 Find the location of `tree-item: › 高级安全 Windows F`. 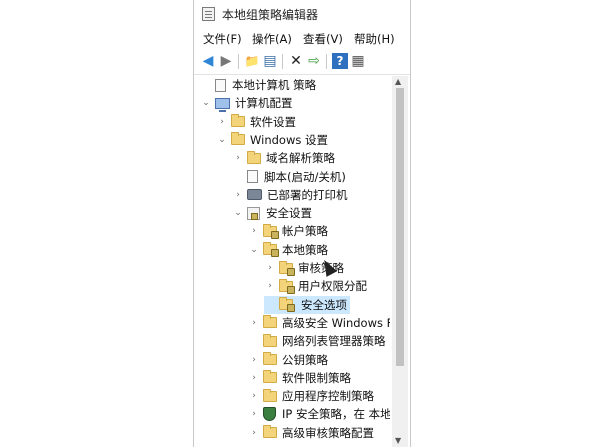

tree-item: › 高级安全 Windows F is located at coordinates (319, 323).